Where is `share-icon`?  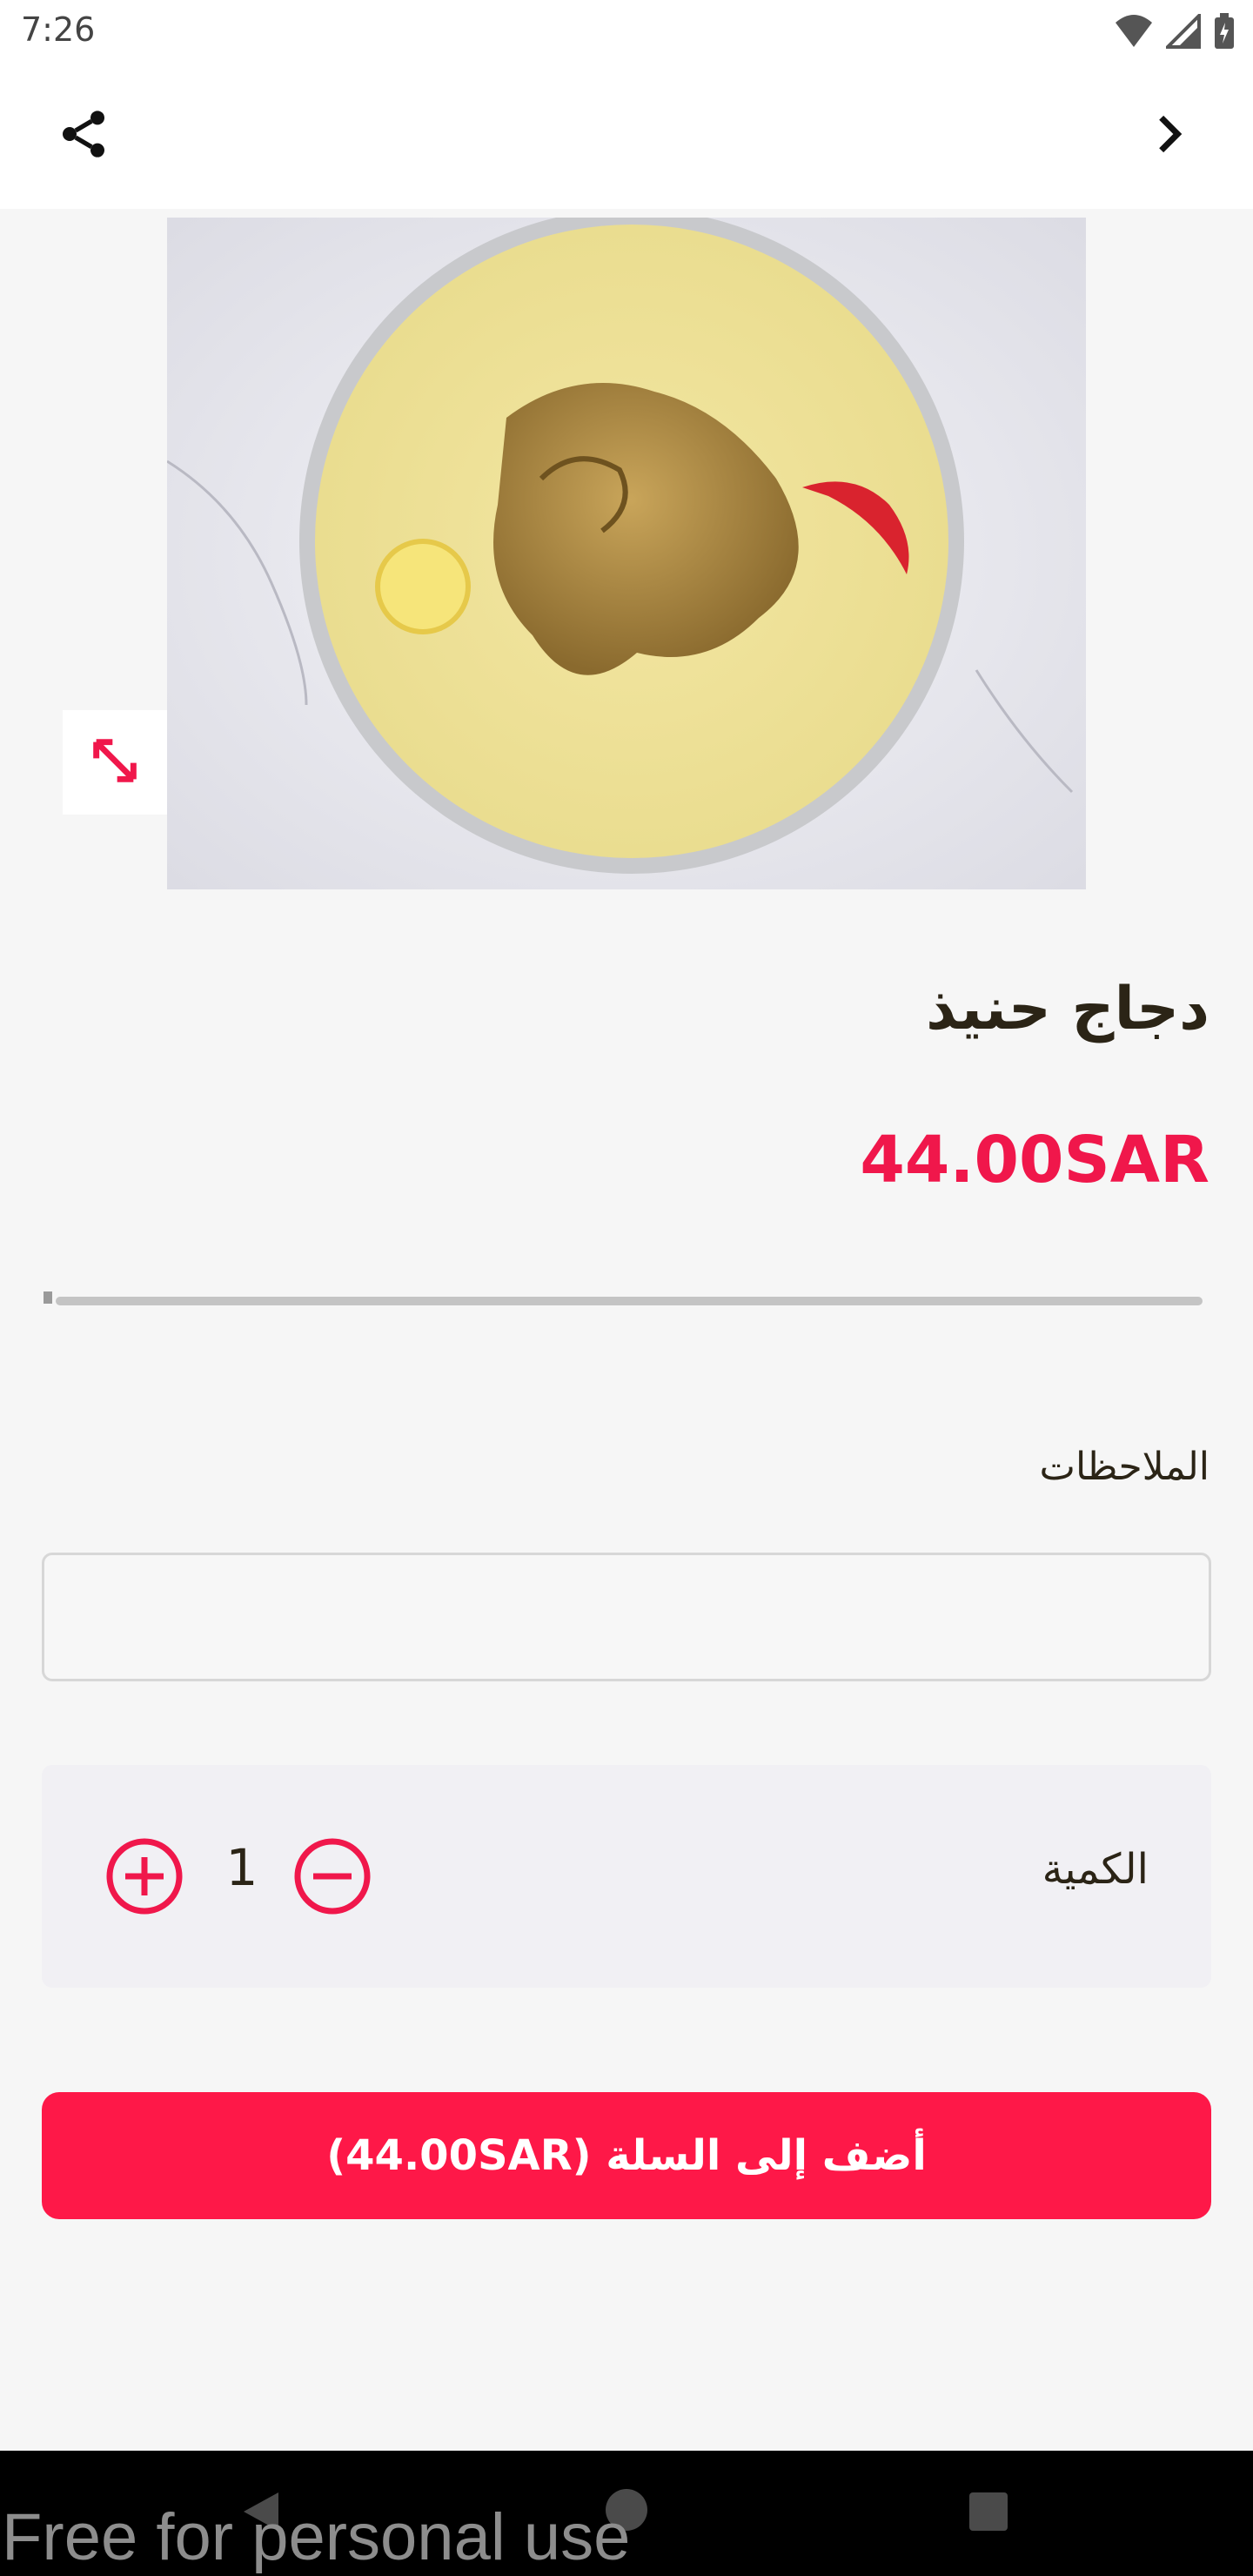
share-icon is located at coordinates (83, 135).